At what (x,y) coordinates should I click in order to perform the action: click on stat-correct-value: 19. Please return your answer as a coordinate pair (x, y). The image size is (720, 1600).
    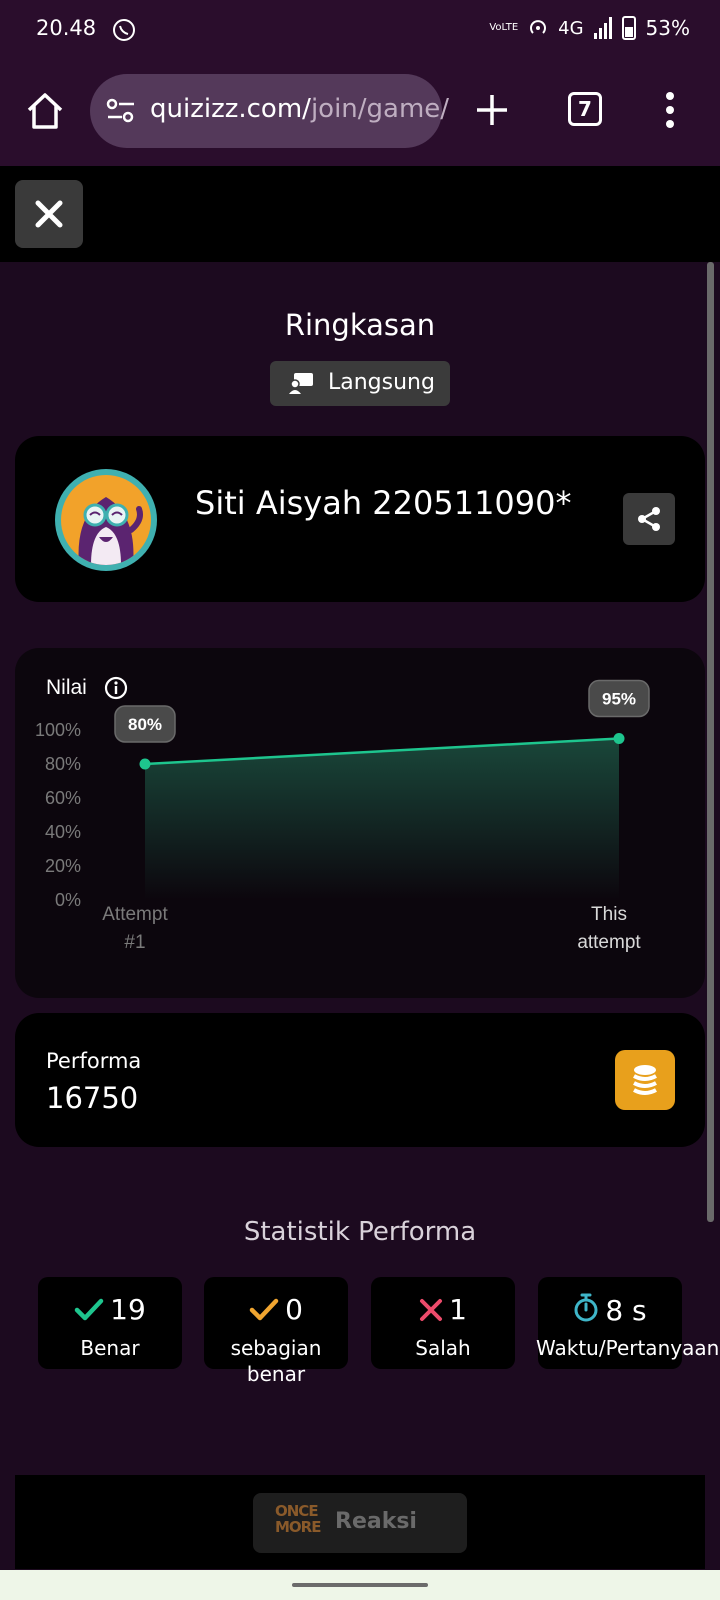
    Looking at the image, I should click on (128, 1309).